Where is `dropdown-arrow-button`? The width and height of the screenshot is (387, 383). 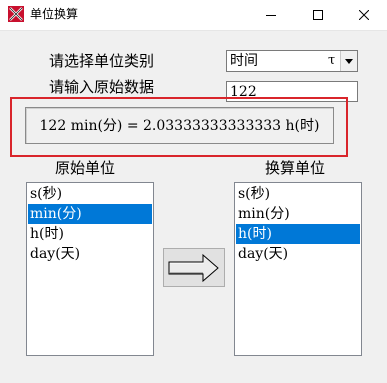
dropdown-arrow-button is located at coordinates (348, 61).